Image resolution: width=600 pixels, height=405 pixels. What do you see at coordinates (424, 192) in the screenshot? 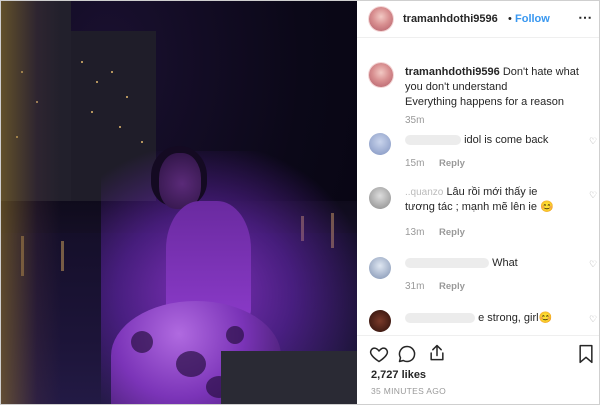
I see `blurred-username: ..quanzo` at bounding box center [424, 192].